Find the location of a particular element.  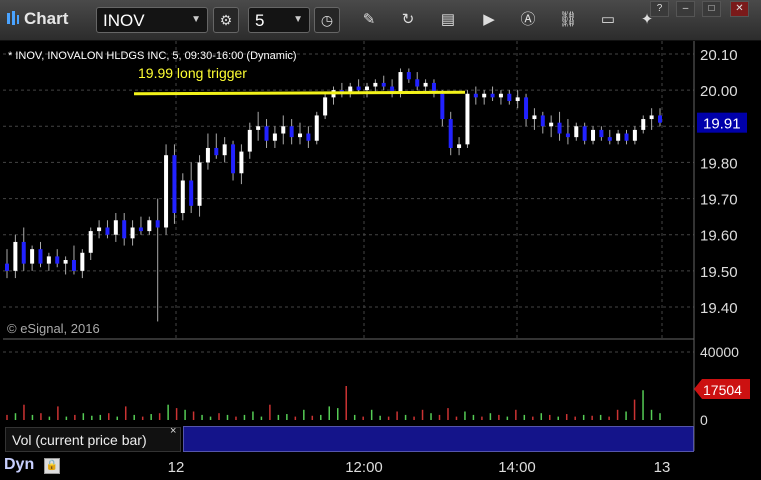

chart-icon is located at coordinates (13, 18).